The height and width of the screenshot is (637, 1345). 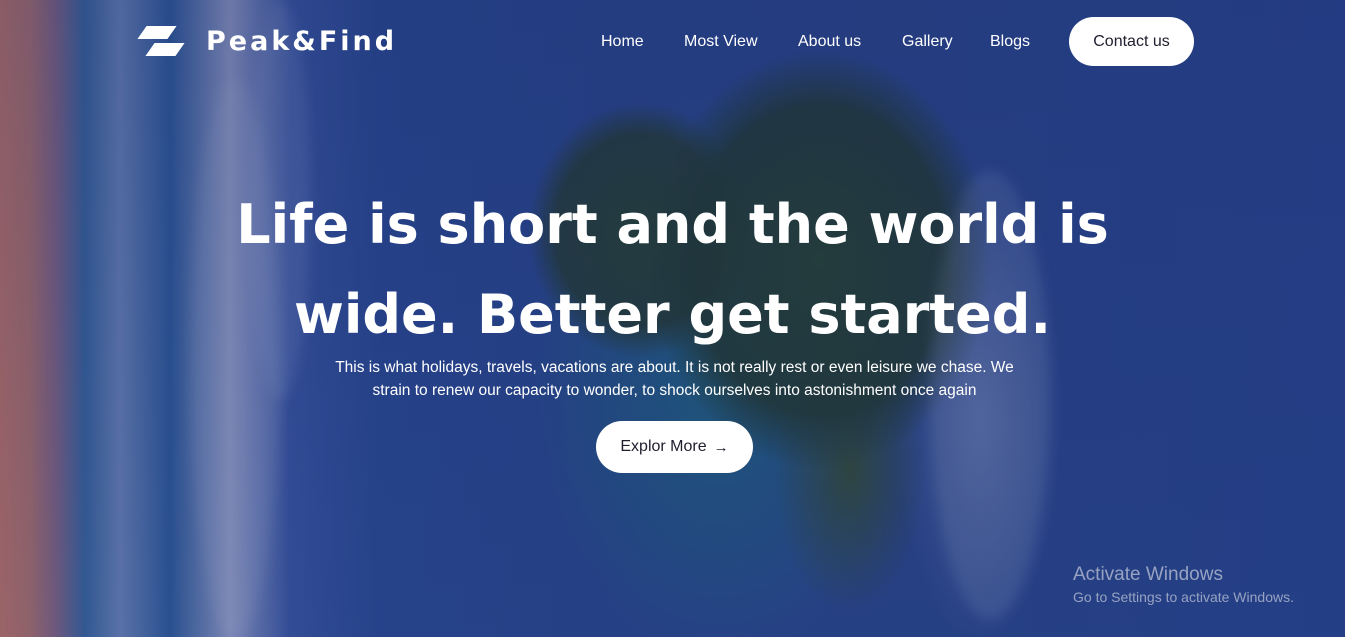 What do you see at coordinates (672, 224) in the screenshot?
I see `headline-line-1: Life is short and the world is` at bounding box center [672, 224].